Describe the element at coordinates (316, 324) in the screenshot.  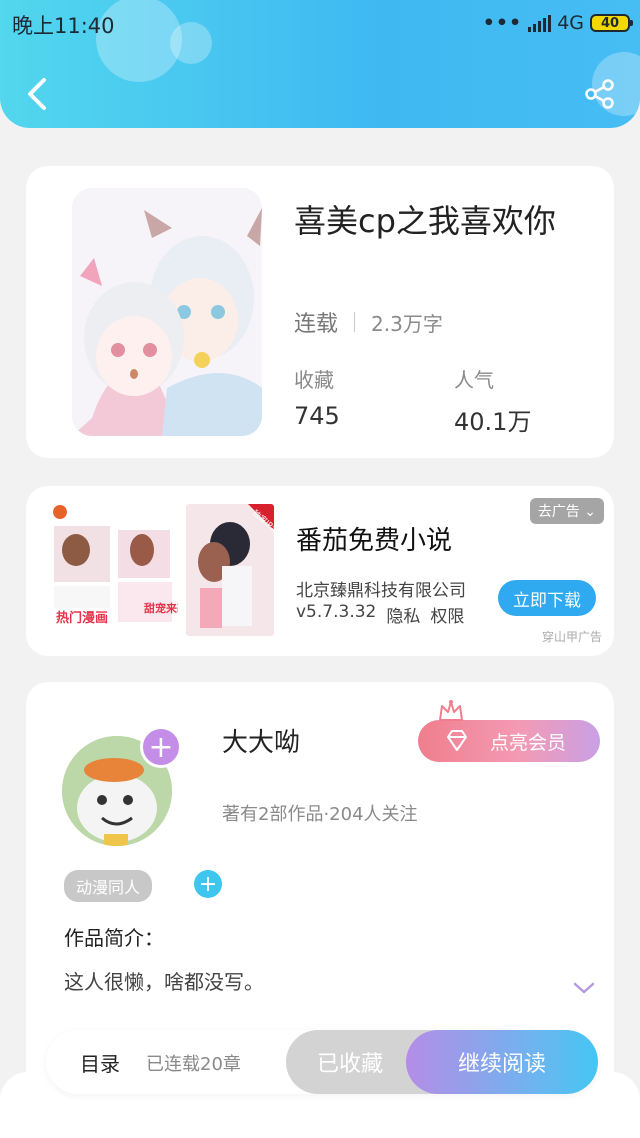
I see `serial-status: 连载` at that location.